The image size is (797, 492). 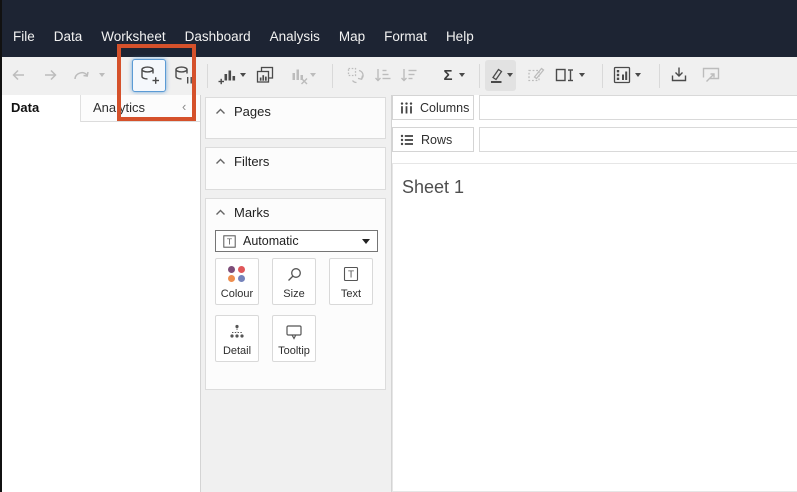 I want to click on columns-shelf-drop-area, so click(x=638, y=107).